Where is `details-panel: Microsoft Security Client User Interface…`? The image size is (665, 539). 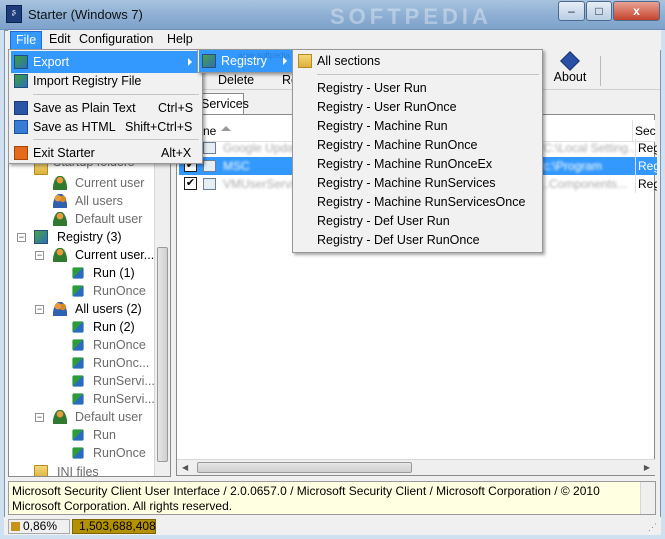 details-panel: Microsoft Security Client User Interface… is located at coordinates (332, 498).